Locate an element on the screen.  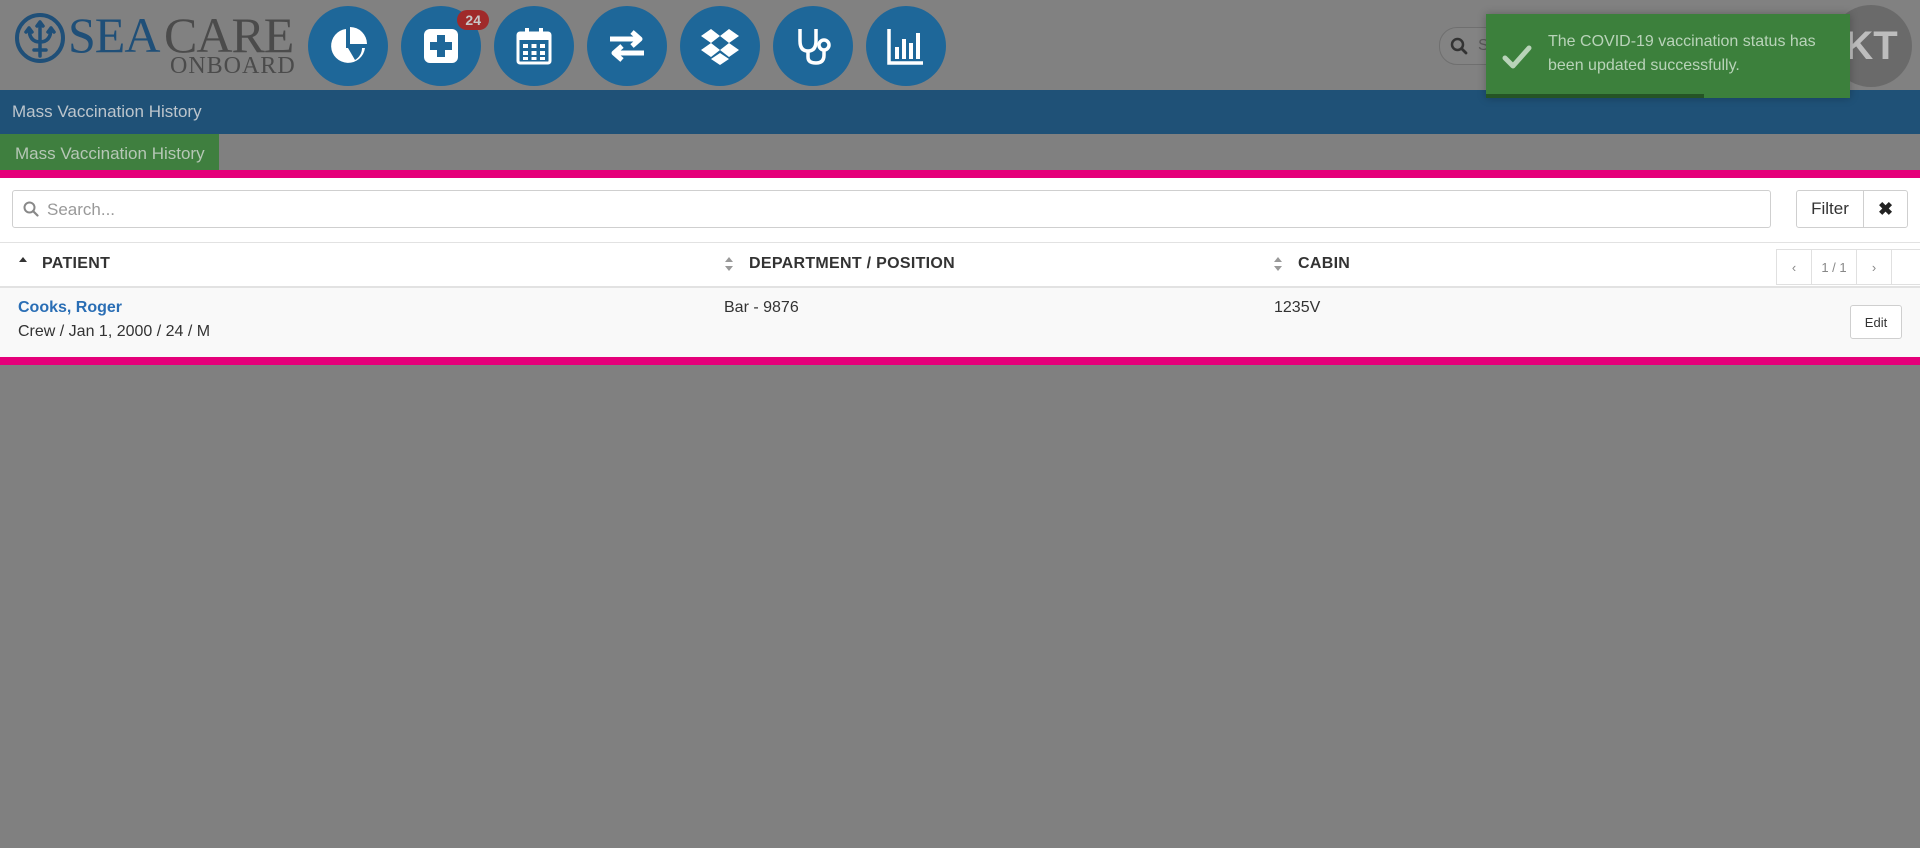
sort-asc-icon is located at coordinates (23, 264).